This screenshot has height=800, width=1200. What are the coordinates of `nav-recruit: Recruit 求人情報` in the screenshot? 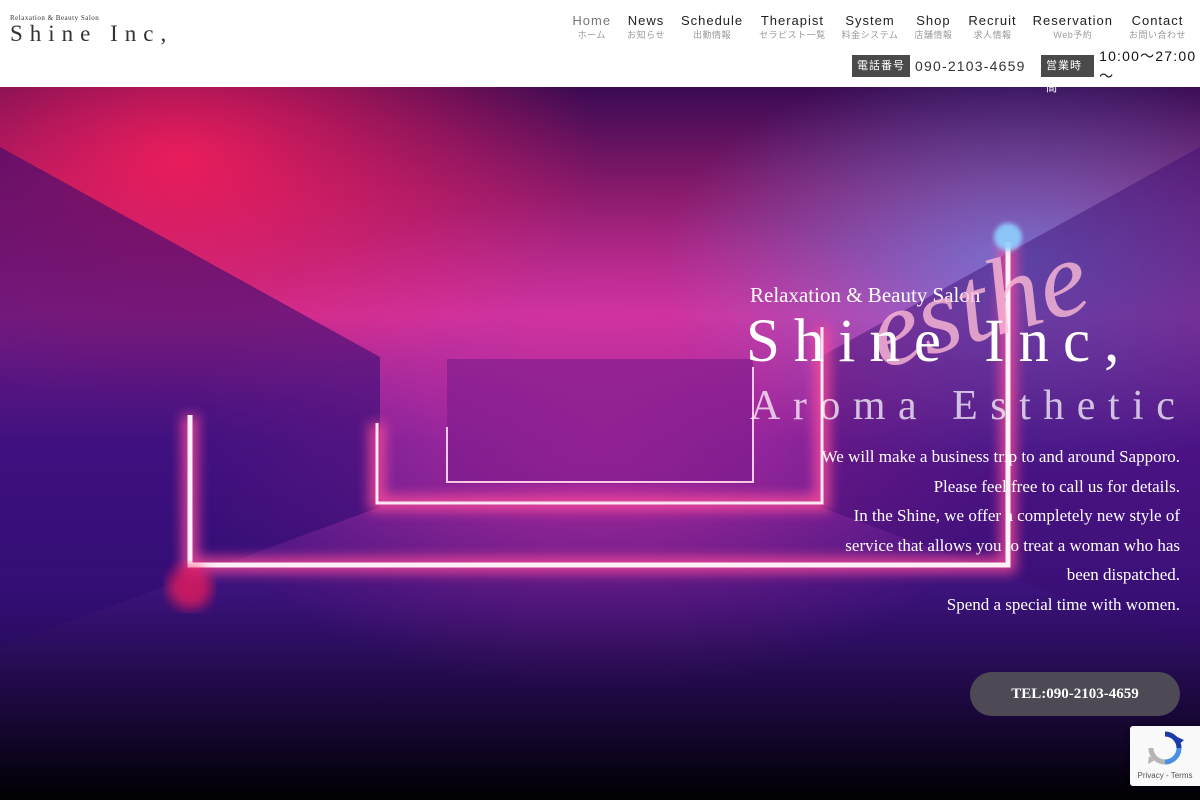 It's located at (992, 26).